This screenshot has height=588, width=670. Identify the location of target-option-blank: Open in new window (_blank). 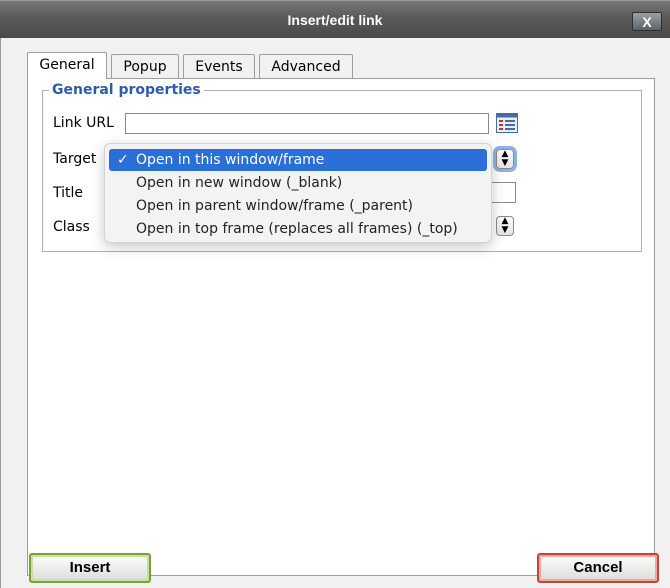
(298, 183).